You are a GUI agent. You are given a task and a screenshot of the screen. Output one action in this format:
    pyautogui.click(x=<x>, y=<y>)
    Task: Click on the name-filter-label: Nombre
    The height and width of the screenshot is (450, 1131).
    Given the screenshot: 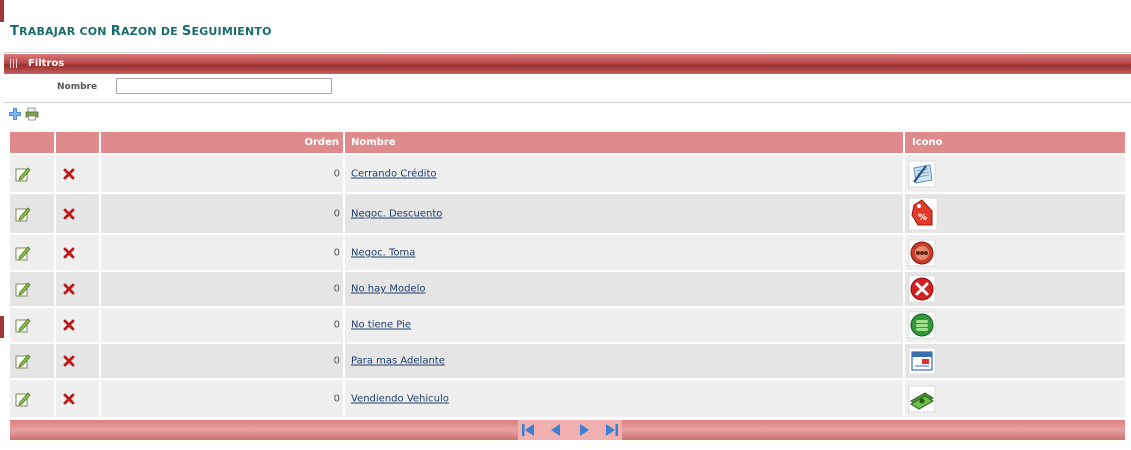 What is the action you would take?
    pyautogui.click(x=77, y=87)
    